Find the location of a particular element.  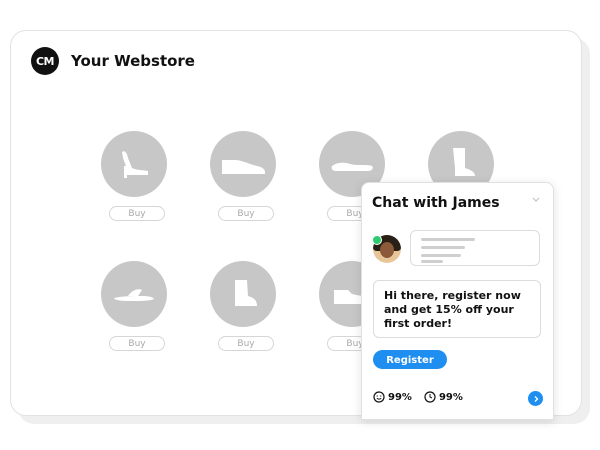

typing-placeholder-bubble is located at coordinates (475, 248).